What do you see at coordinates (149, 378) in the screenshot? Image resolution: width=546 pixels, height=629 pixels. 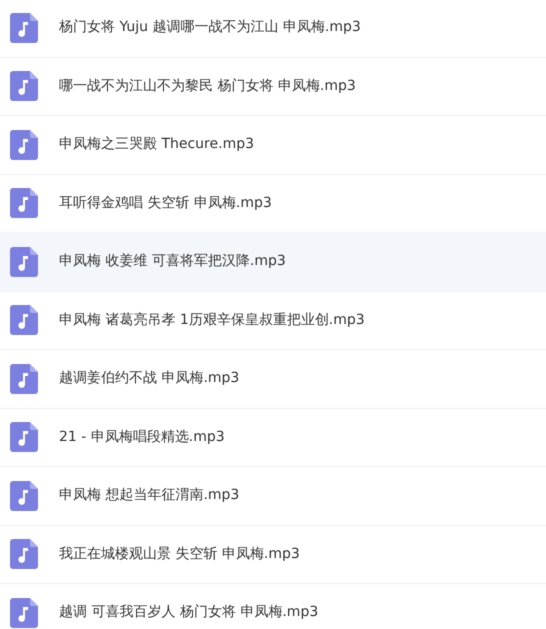 I see `file-name: 越调姜伯约不战 申凤梅.mp3` at bounding box center [149, 378].